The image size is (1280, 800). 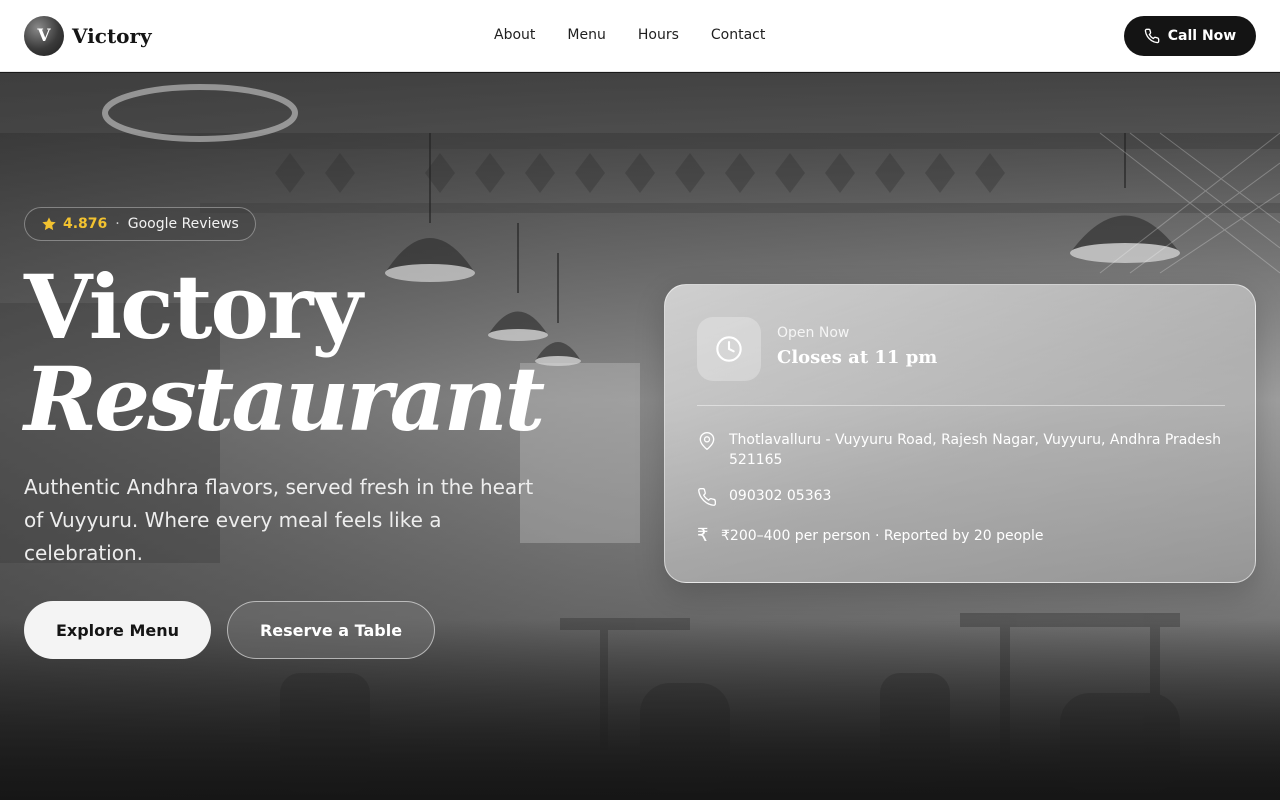 I want to click on closing-time: Closes at 11 pm, so click(x=857, y=357).